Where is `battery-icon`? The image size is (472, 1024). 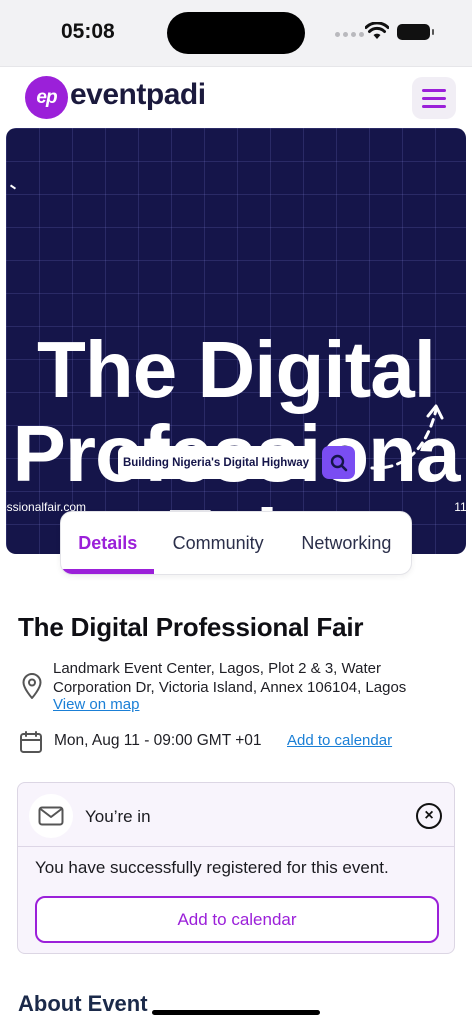
battery-icon is located at coordinates (415, 32).